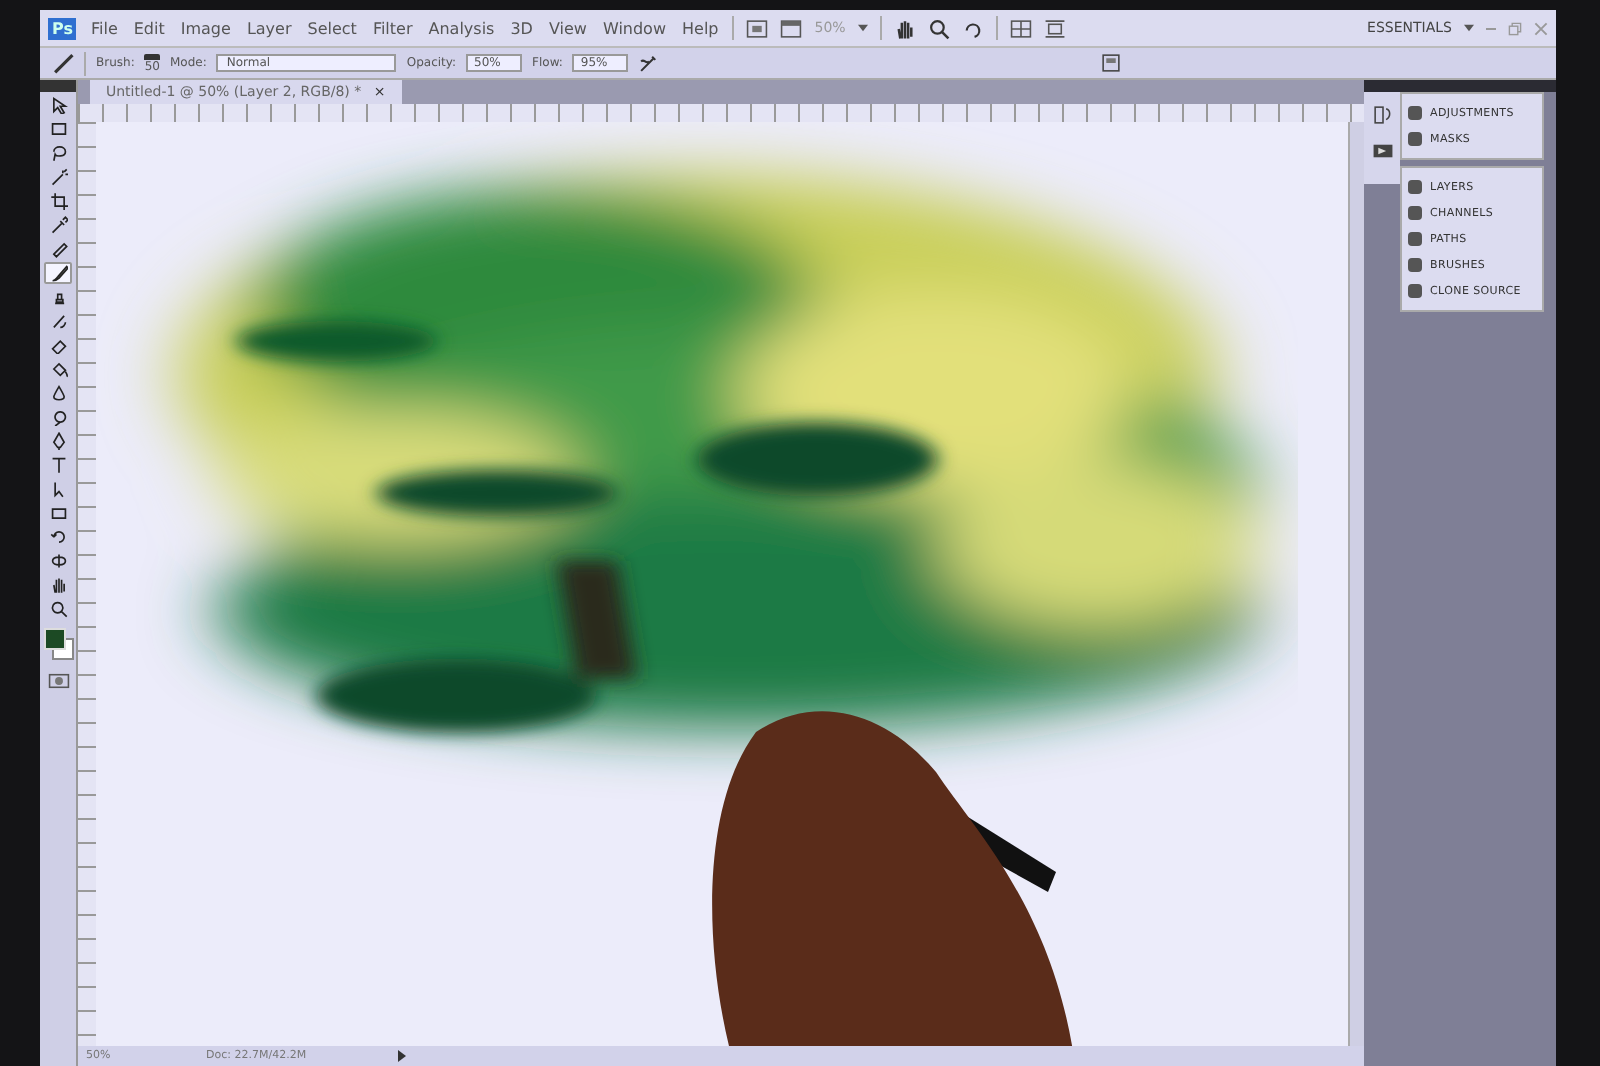 The width and height of the screenshot is (1600, 1066). I want to click on menu-item: Window, so click(634, 28).